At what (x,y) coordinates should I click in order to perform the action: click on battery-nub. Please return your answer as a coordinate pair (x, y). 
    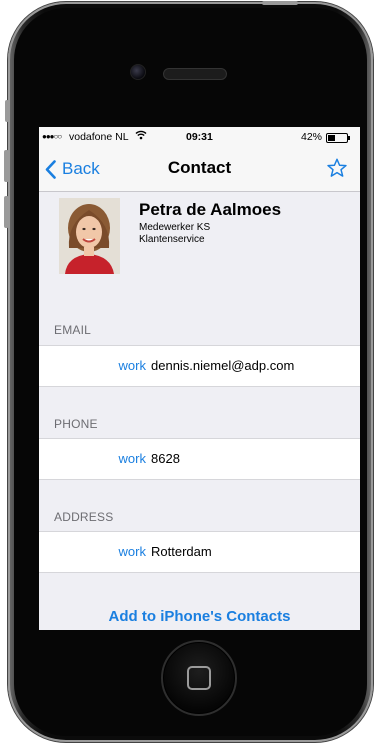
    Looking at the image, I should click on (349, 138).